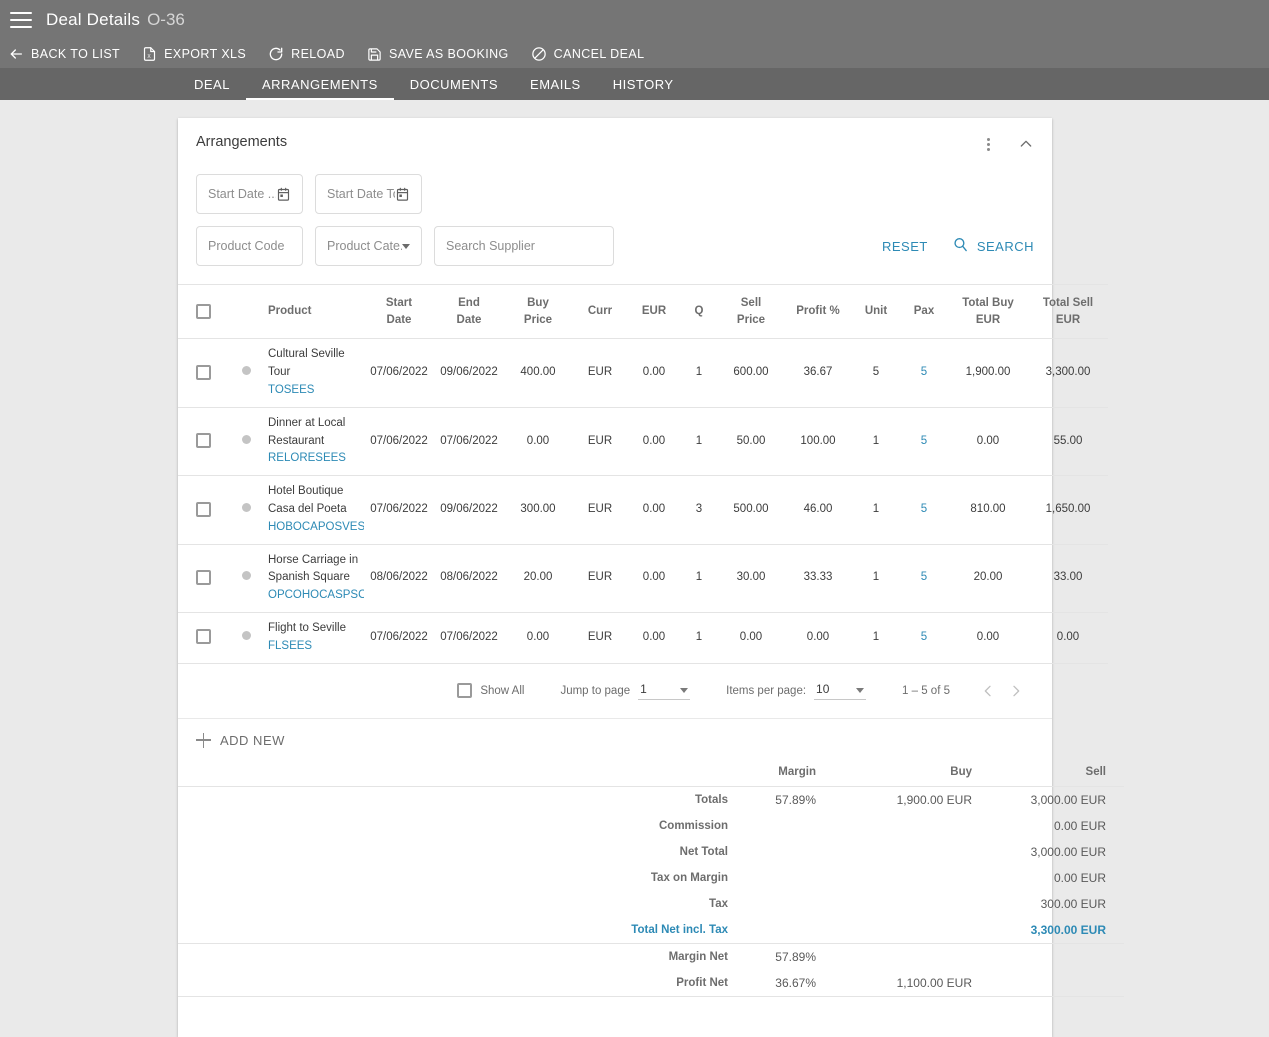  Describe the element at coordinates (538, 442) in the screenshot. I see `row-buy-price: 0.00` at that location.